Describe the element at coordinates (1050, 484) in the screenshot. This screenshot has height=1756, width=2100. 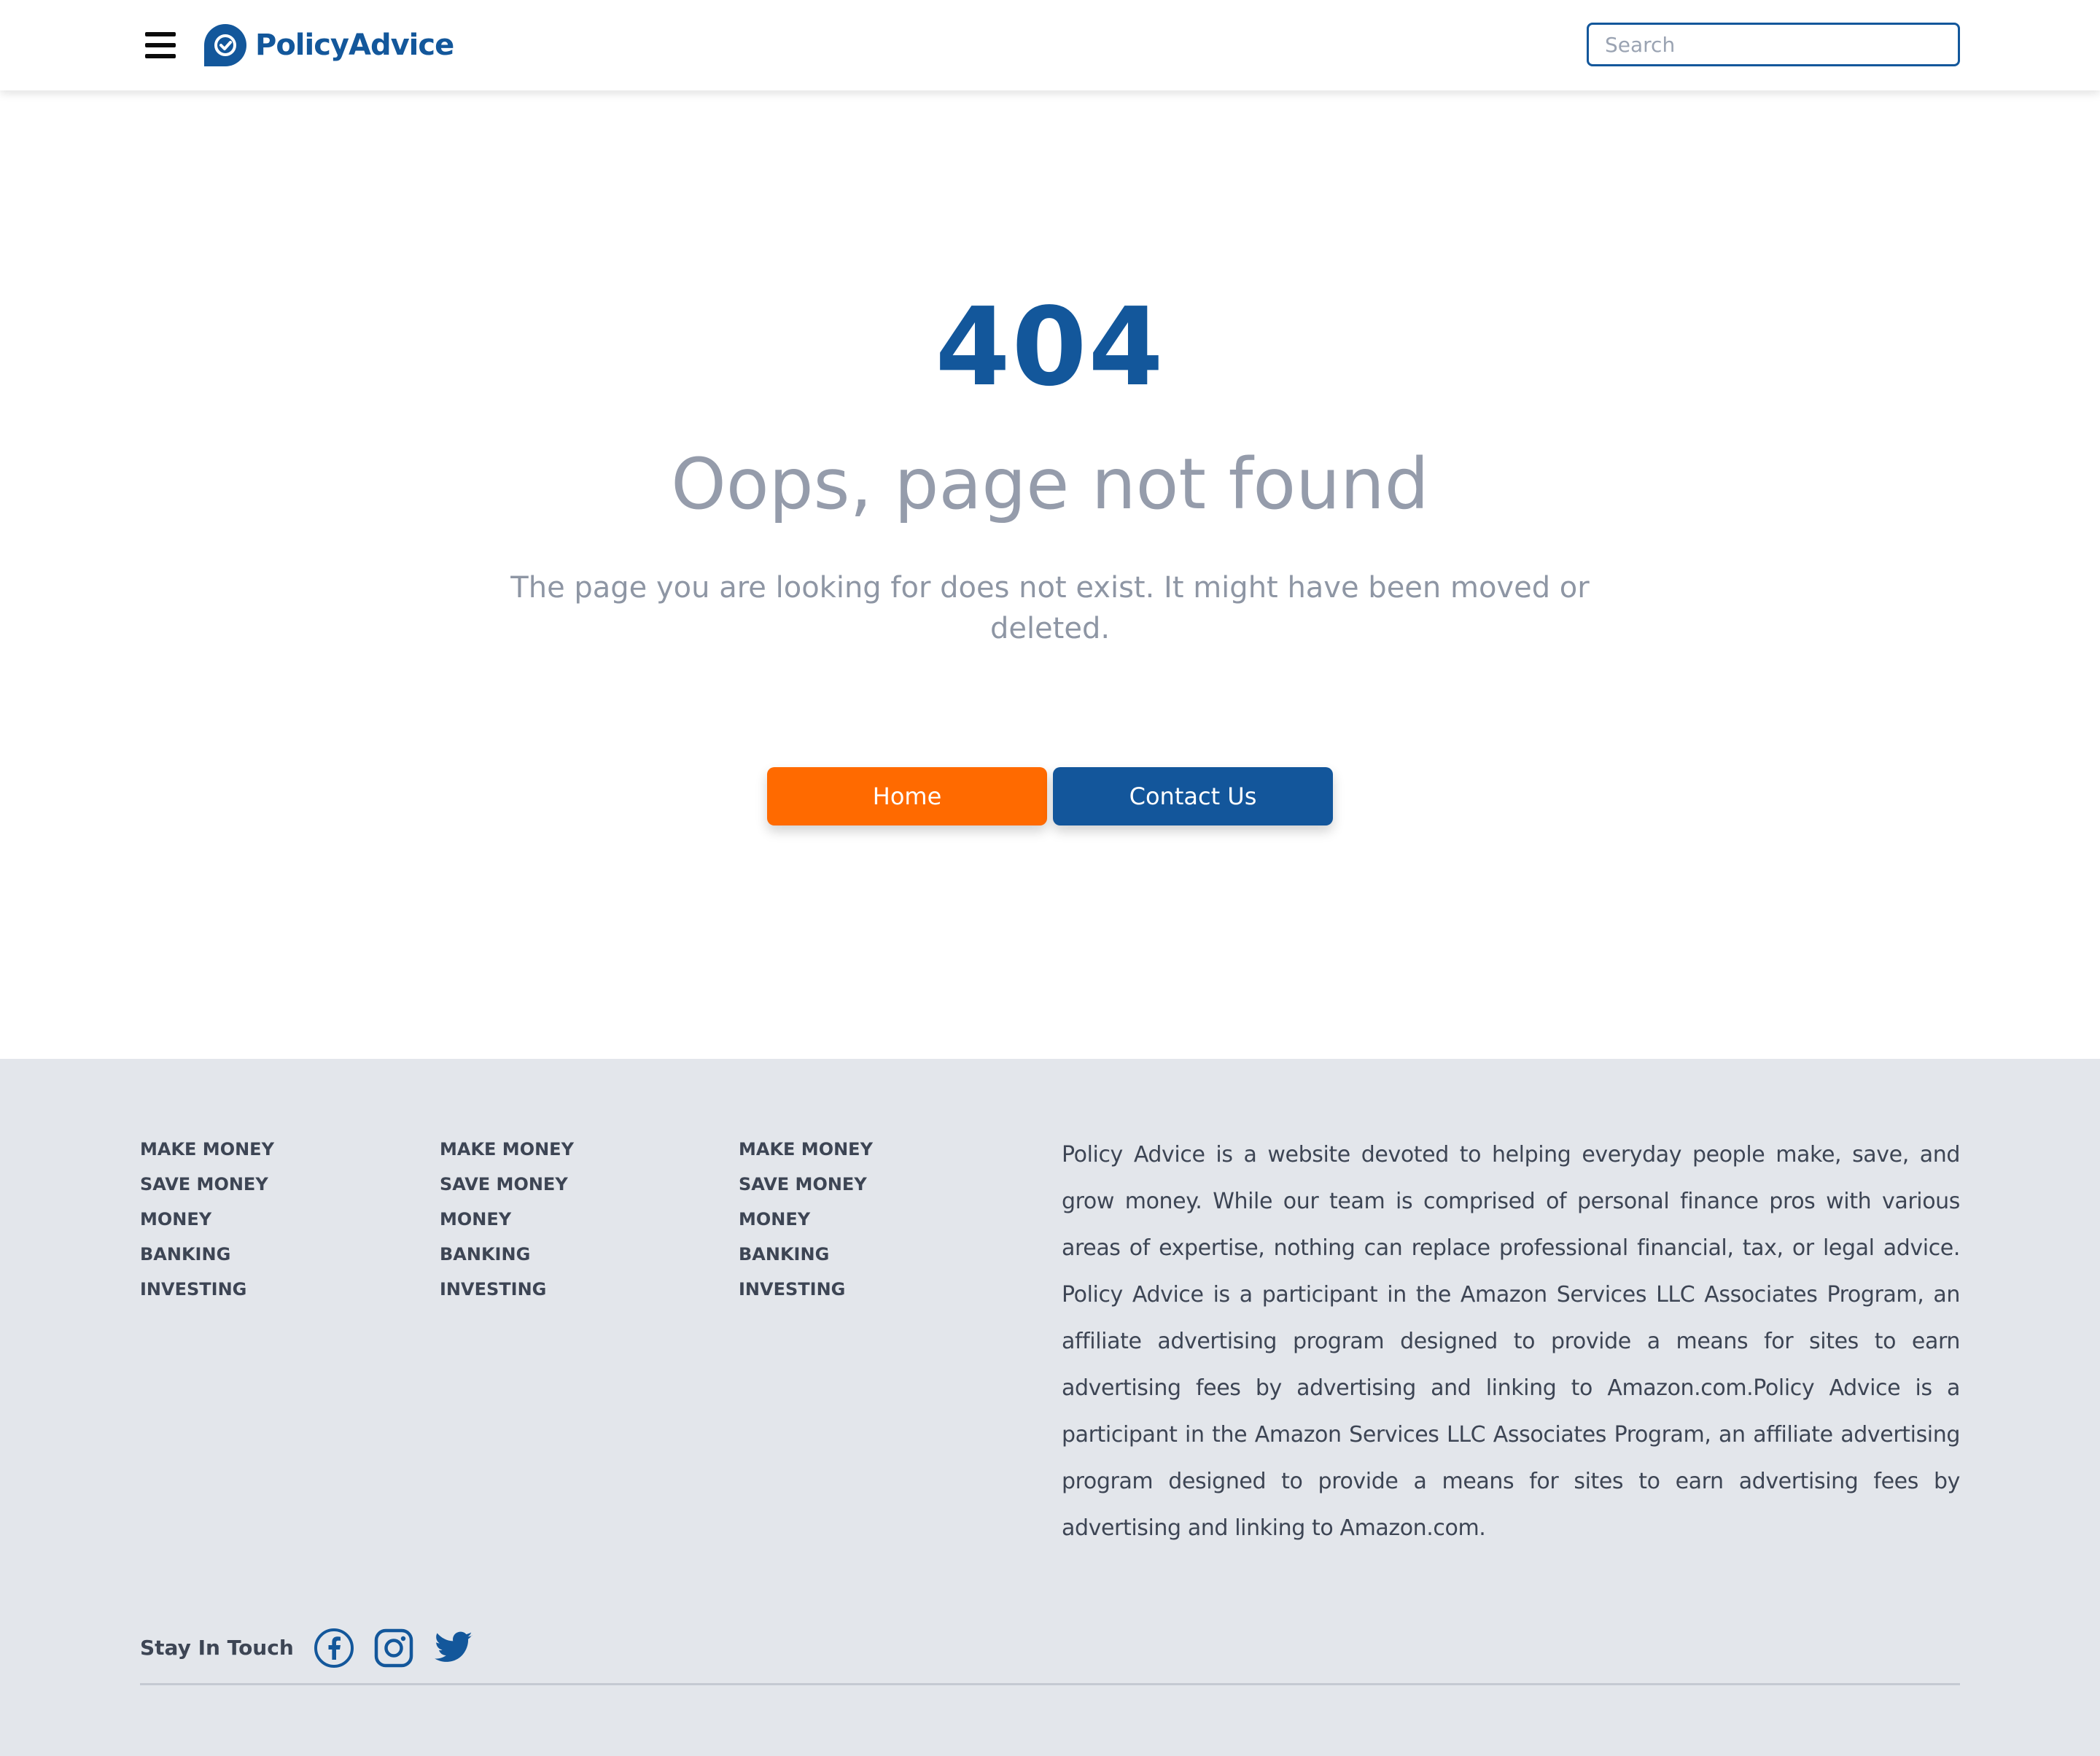
I see `page-title: Oops, page not found` at that location.